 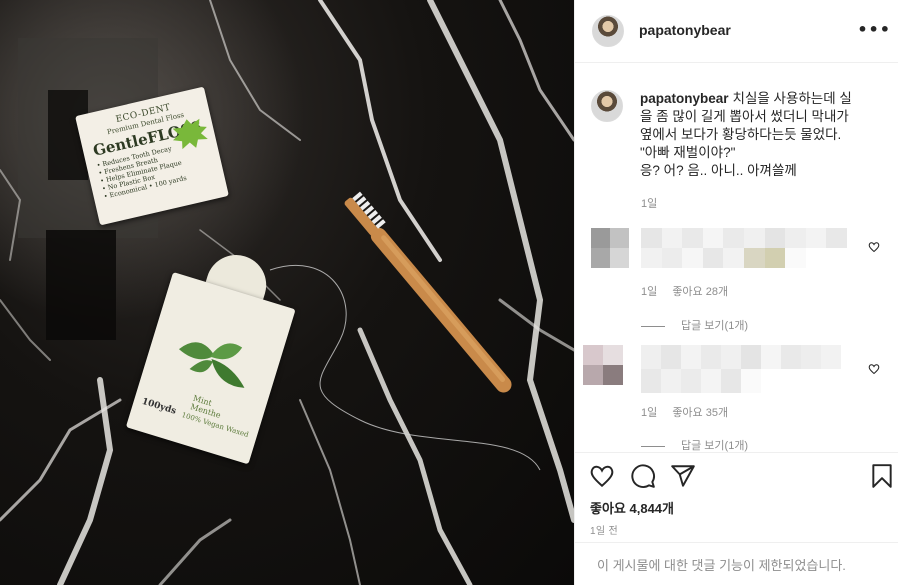 I want to click on share-icon, so click(x=683, y=476).